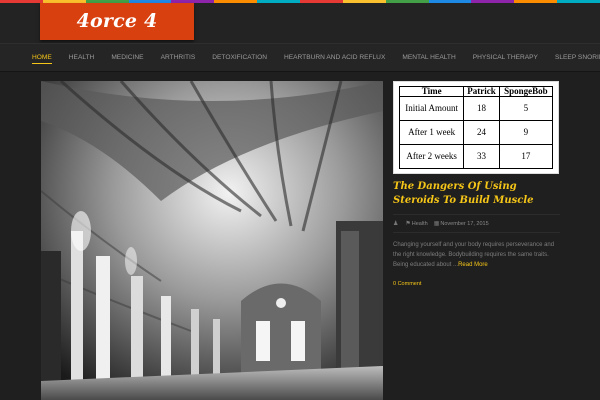 The image size is (600, 400). What do you see at coordinates (481, 132) in the screenshot?
I see `table-cell: 24` at bounding box center [481, 132].